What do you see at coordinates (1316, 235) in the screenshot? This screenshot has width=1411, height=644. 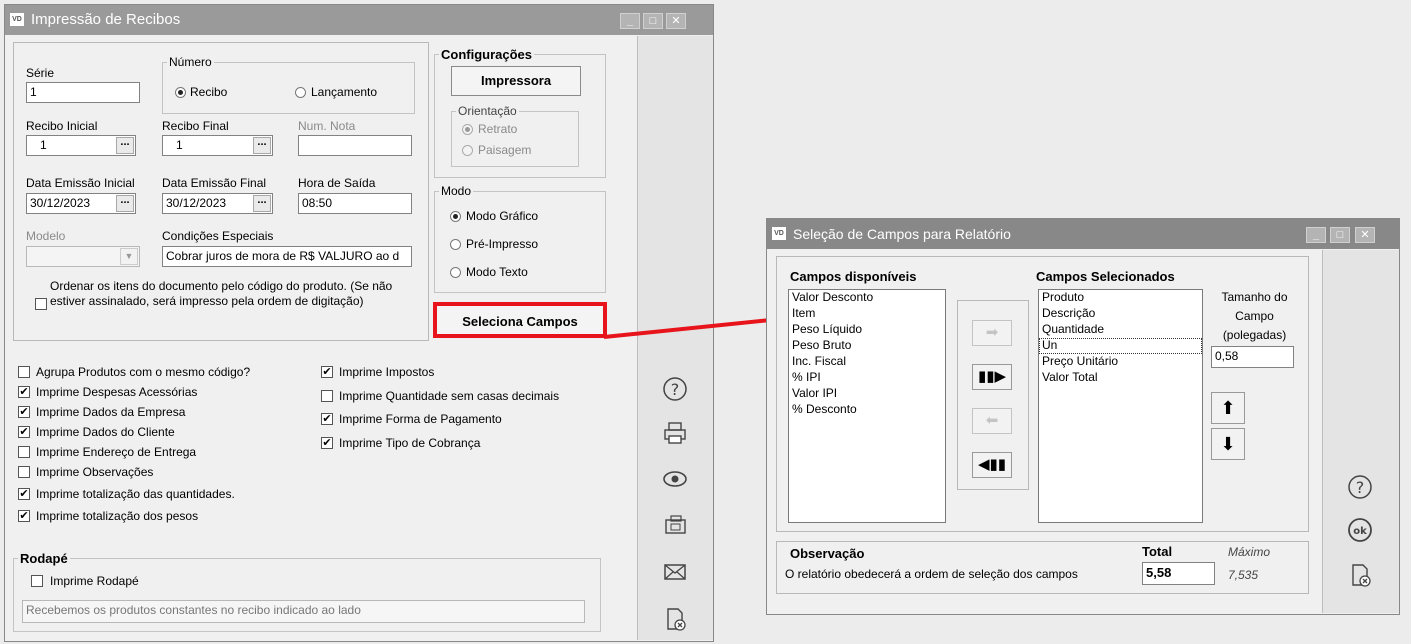 I see `dialog-minimize-button: _` at bounding box center [1316, 235].